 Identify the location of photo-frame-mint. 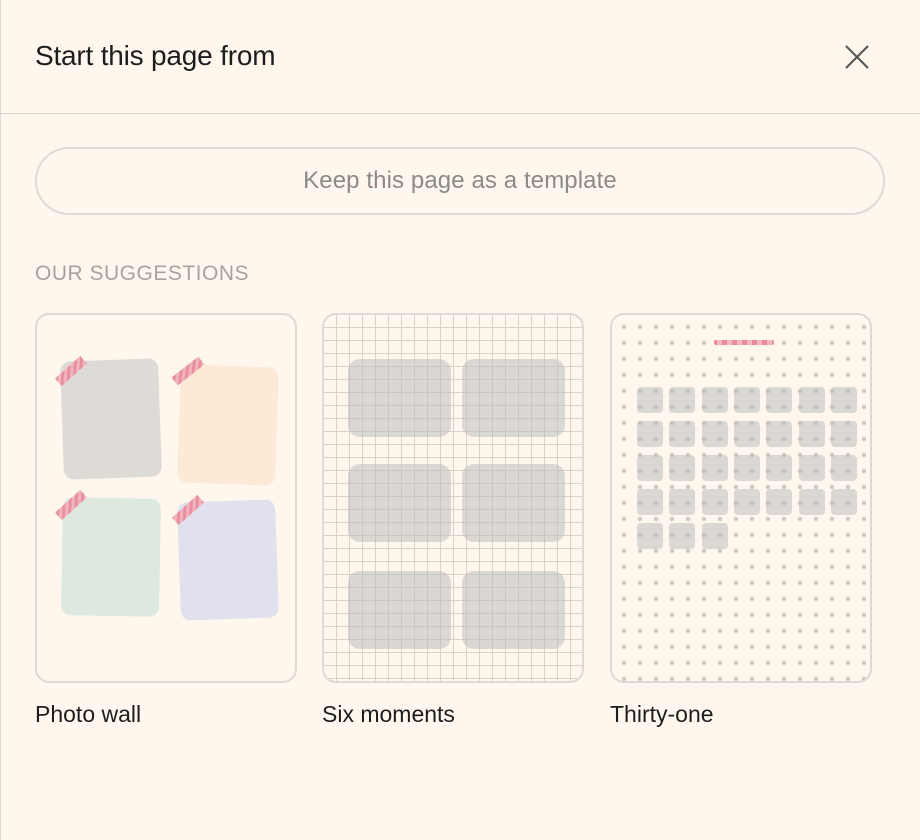
(111, 557).